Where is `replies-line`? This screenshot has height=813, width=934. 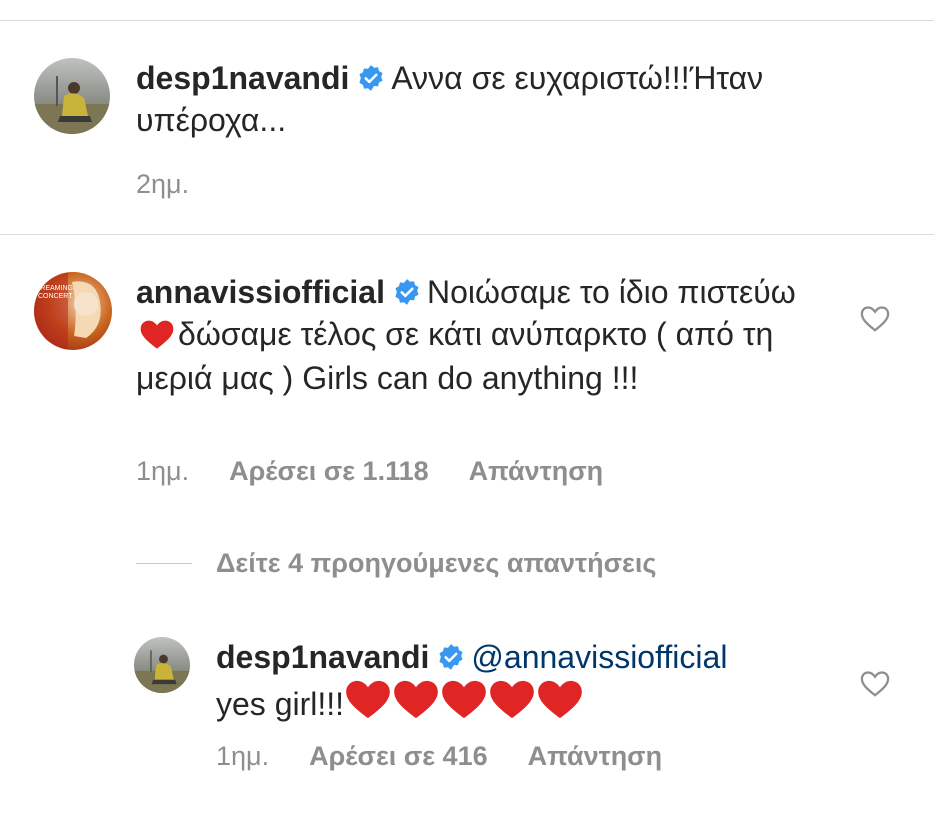
replies-line is located at coordinates (164, 563).